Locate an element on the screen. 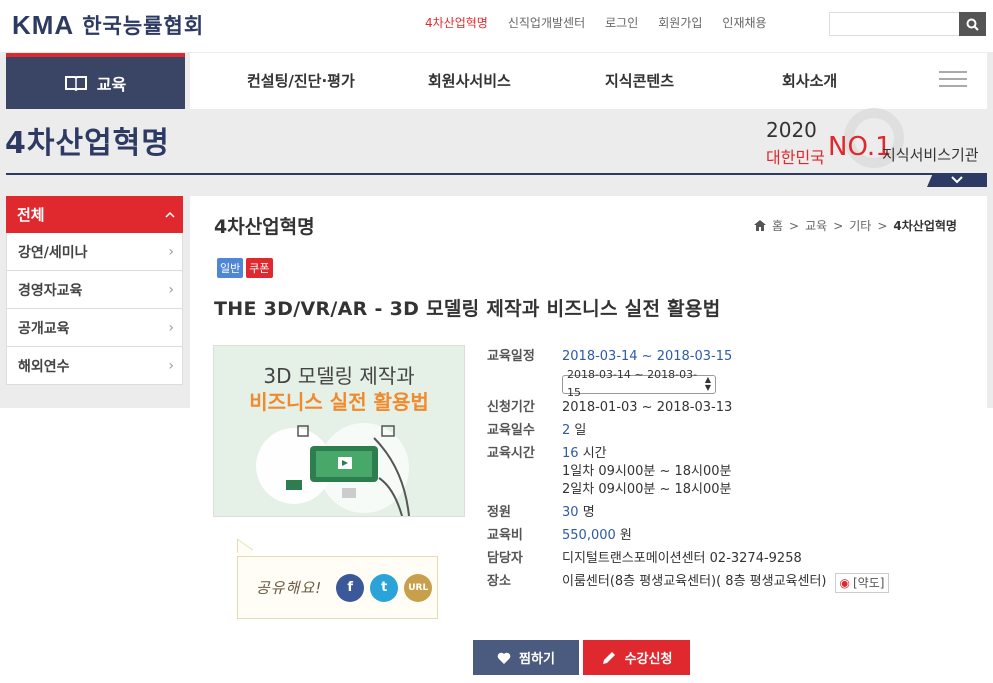  wishlist-button-label: 찜하기 is located at coordinates (537, 659).